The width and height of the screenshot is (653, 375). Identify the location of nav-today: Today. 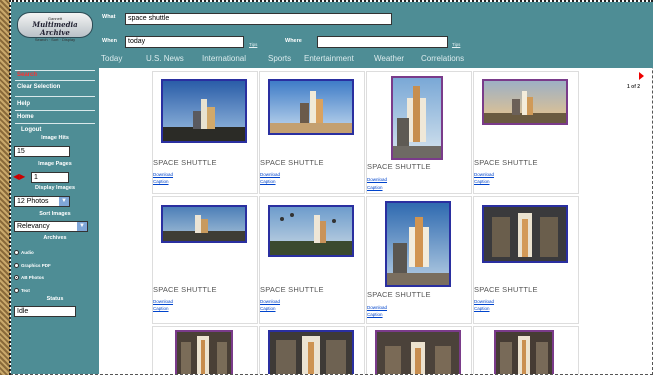
(111, 59).